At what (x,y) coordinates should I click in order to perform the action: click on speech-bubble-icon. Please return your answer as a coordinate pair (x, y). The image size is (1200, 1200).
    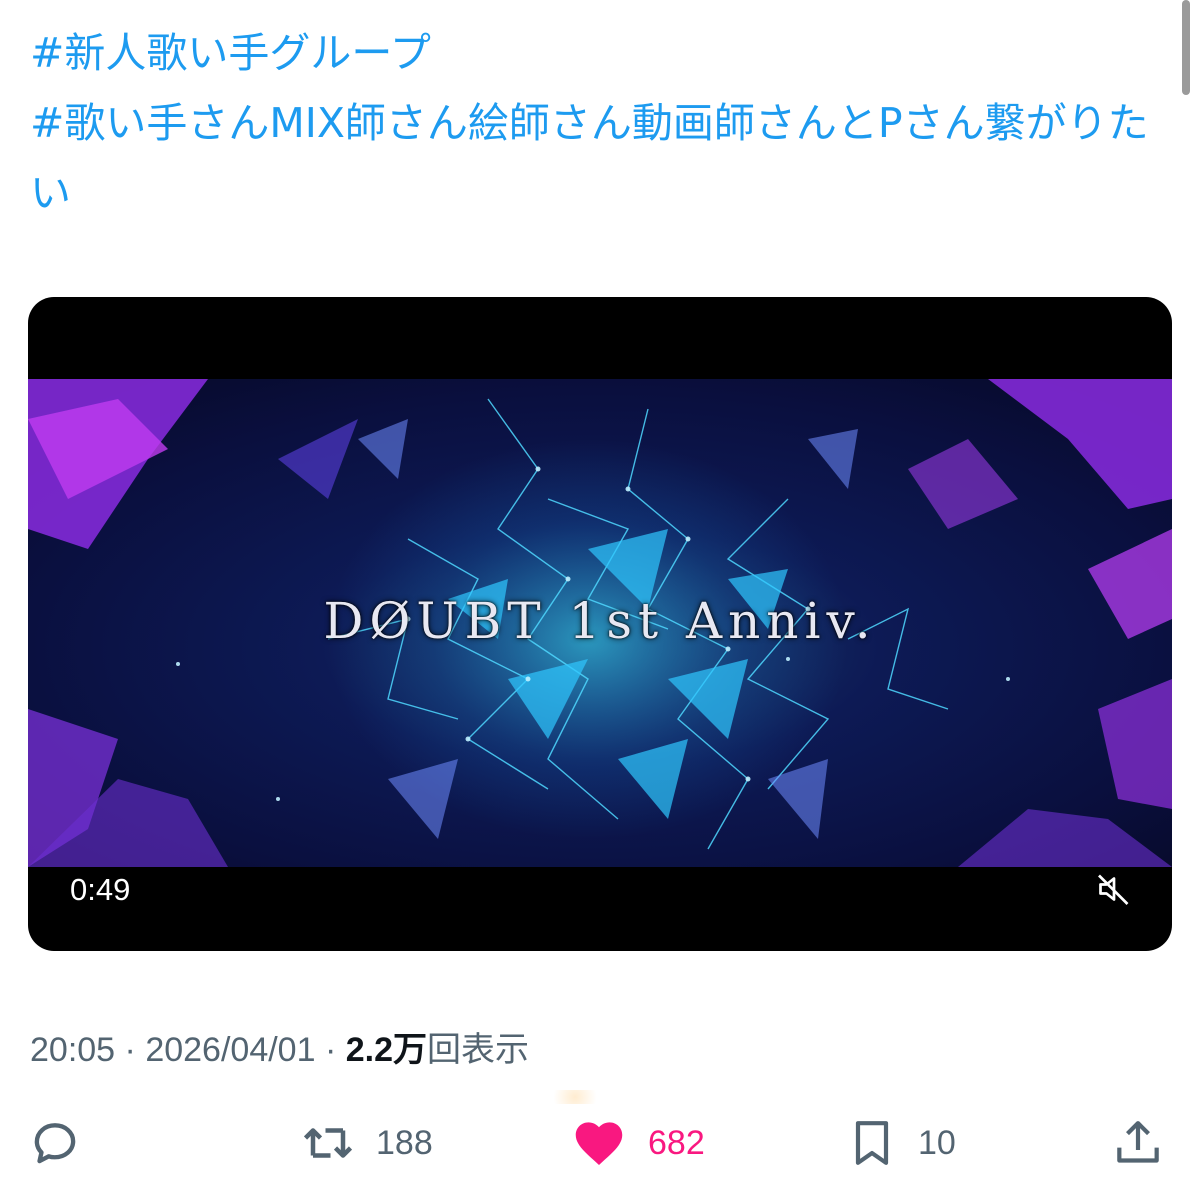
    Looking at the image, I should click on (55, 1143).